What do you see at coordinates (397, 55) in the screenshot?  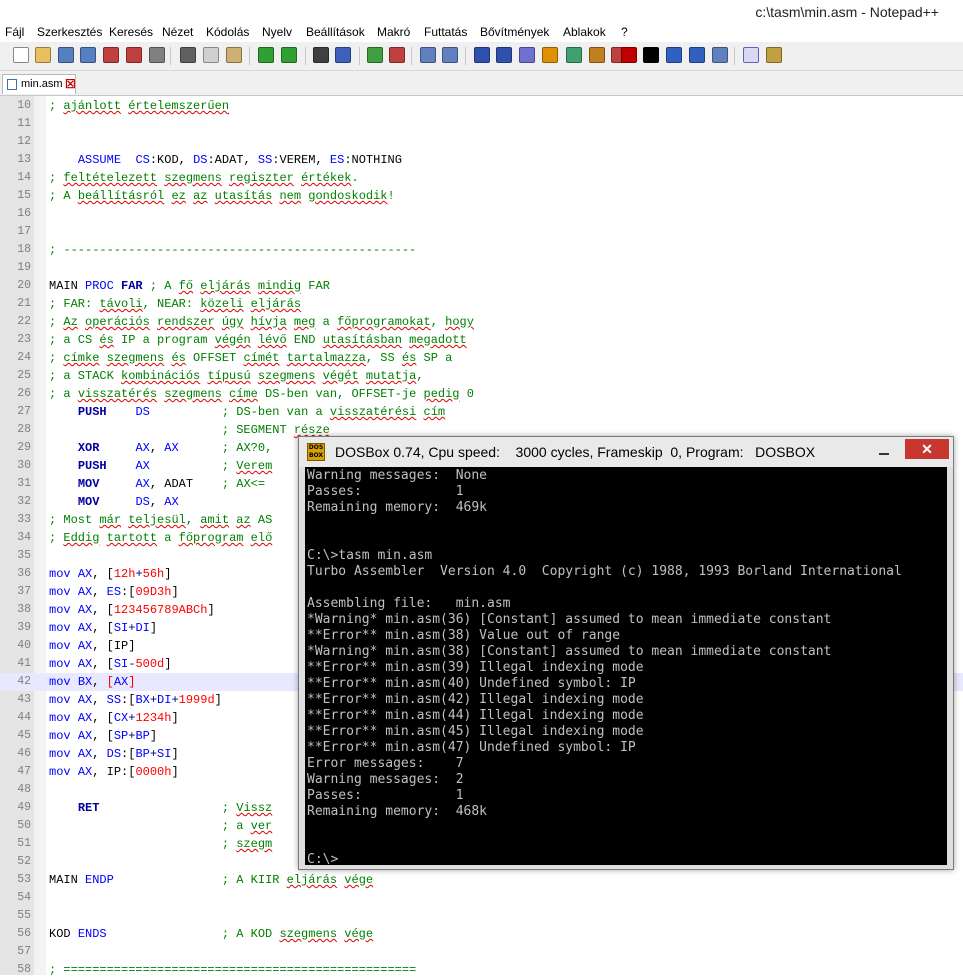 I see `zoom-out-icon` at bounding box center [397, 55].